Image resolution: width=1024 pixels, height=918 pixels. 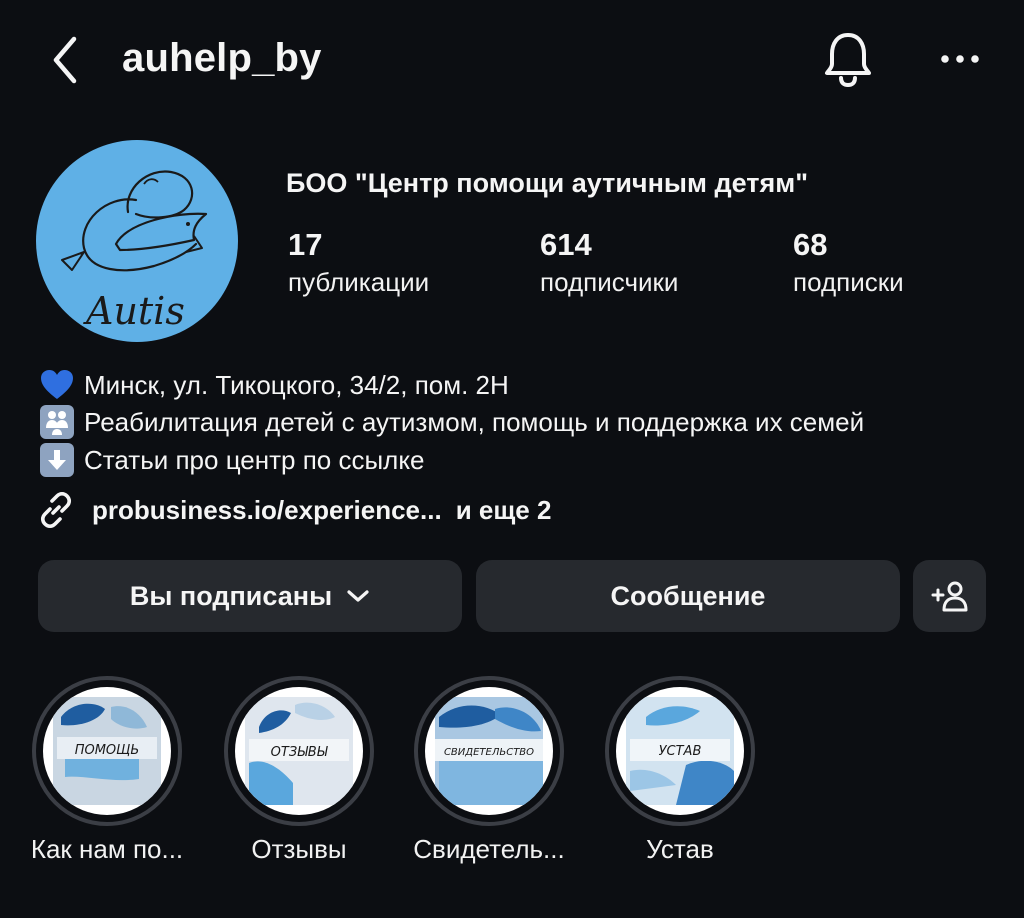 What do you see at coordinates (547, 183) in the screenshot?
I see `profile-full-name: БОО "Центр помощи аутичным детям"` at bounding box center [547, 183].